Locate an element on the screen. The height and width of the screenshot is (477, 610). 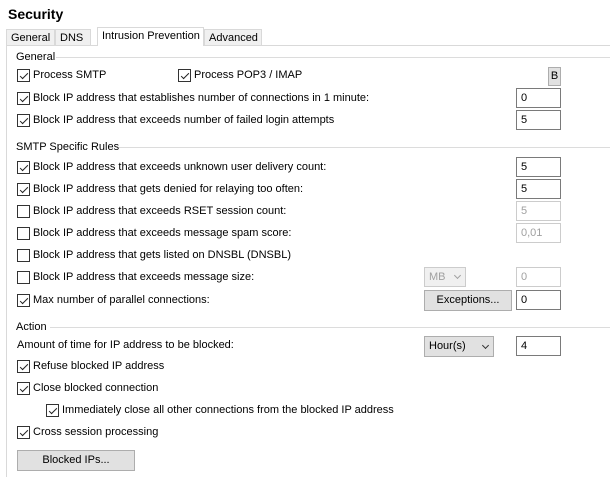
relaying-input: 5 is located at coordinates (538, 189).